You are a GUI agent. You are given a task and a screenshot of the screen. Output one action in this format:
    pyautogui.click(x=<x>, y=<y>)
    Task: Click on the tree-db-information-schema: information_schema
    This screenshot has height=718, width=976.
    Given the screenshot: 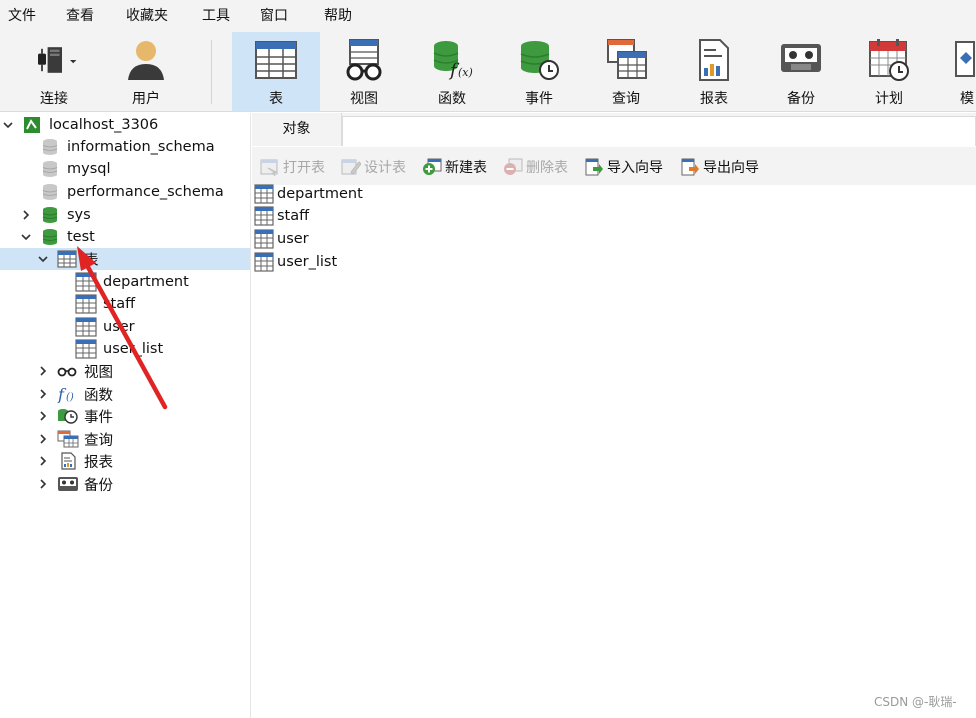 What is the action you would take?
    pyautogui.click(x=125, y=147)
    